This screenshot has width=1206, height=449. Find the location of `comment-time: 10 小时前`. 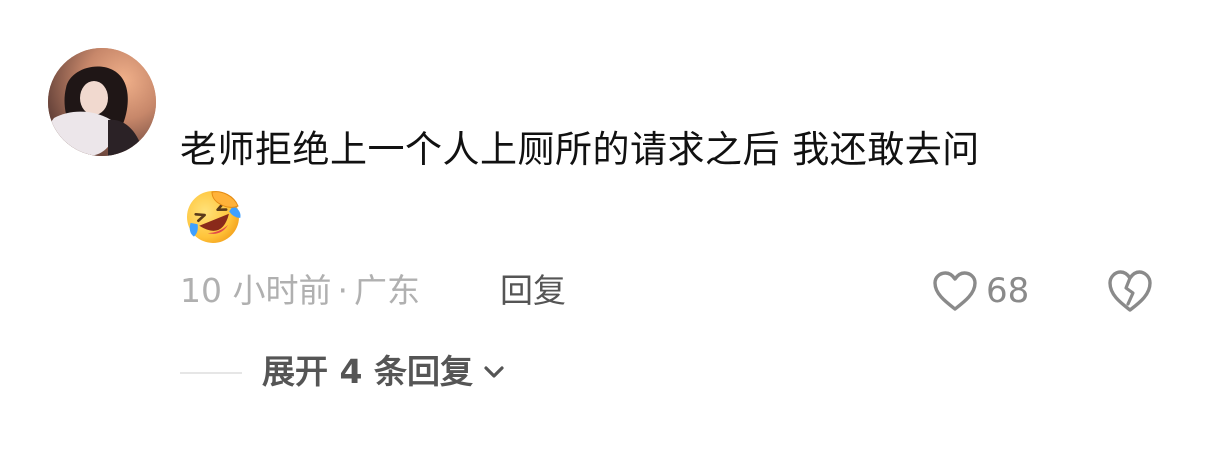

comment-time: 10 小时前 is located at coordinates (256, 290).